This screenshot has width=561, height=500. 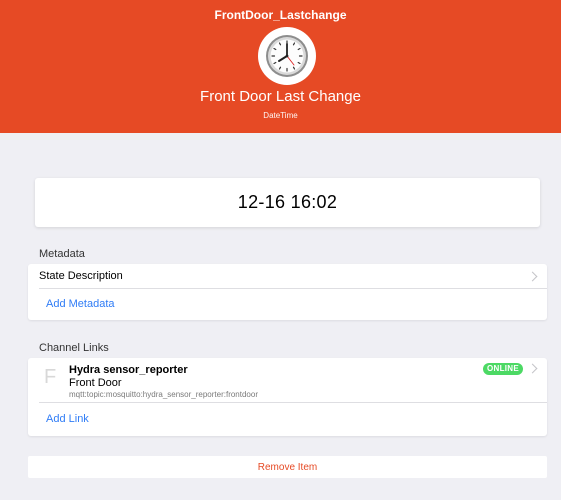 I want to click on channel-subtitle: Front Door, so click(x=95, y=383).